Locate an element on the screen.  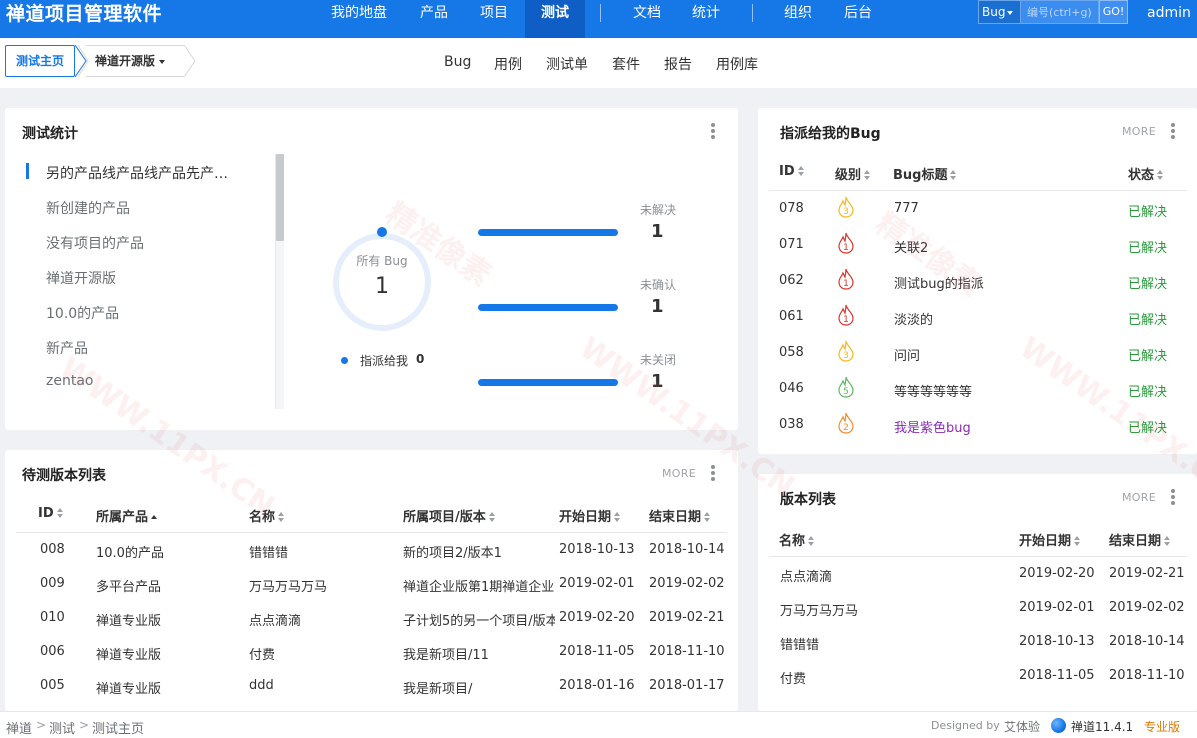
table-cell-link: 万马万马万马 is located at coordinates (324, 585).